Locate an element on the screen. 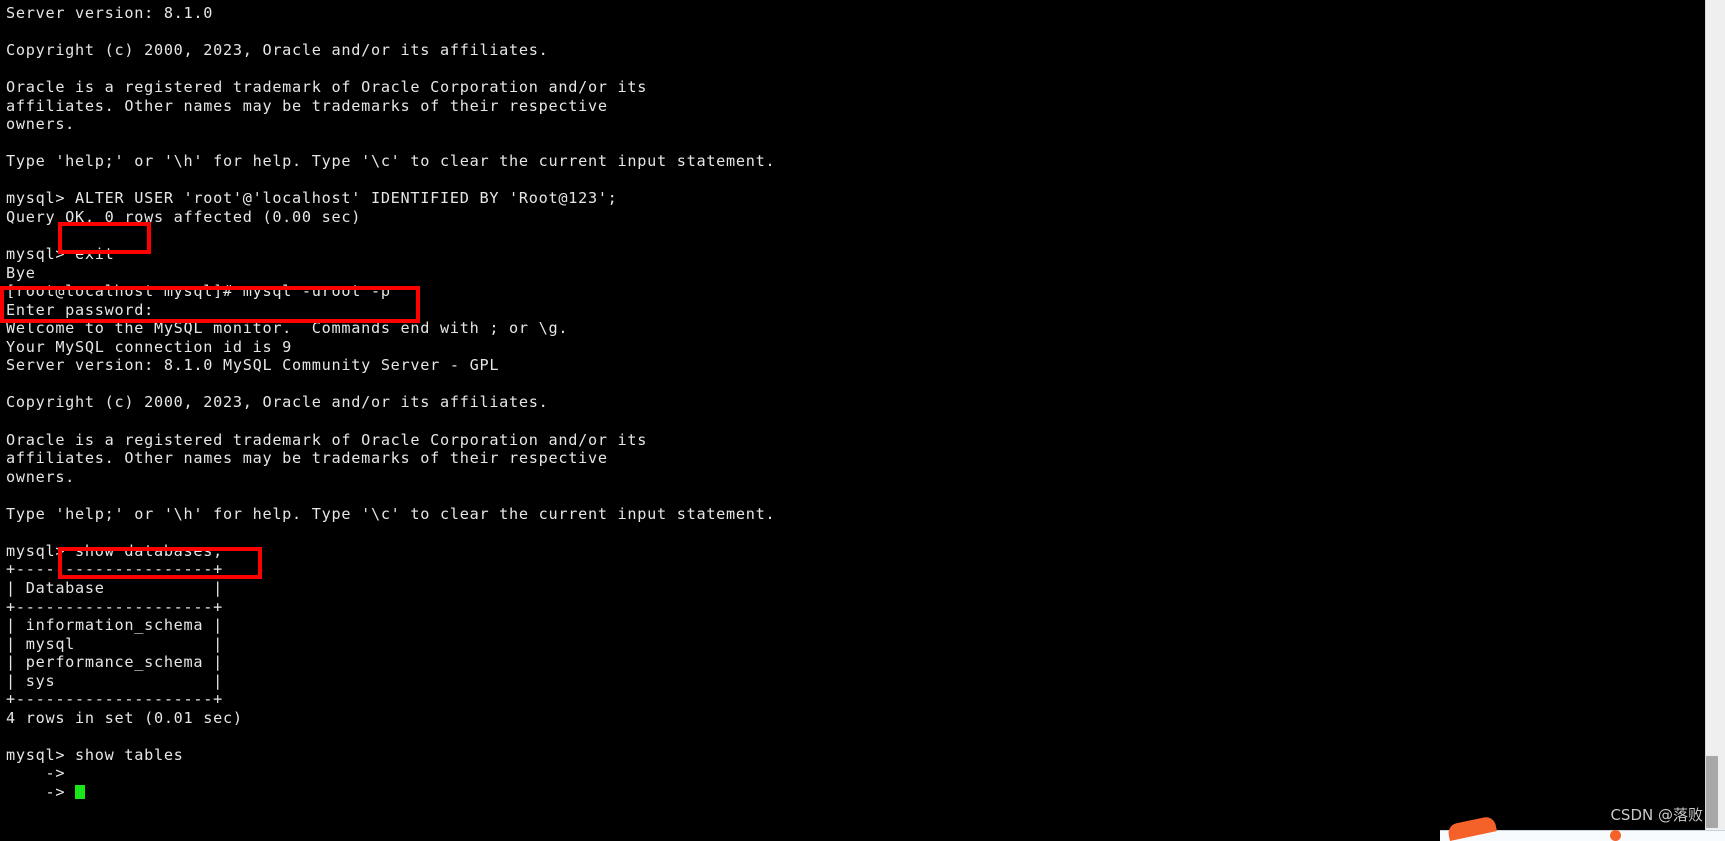 The width and height of the screenshot is (1725, 841). terminal-line: Server version: 8.1.0 is located at coordinates (110, 13).